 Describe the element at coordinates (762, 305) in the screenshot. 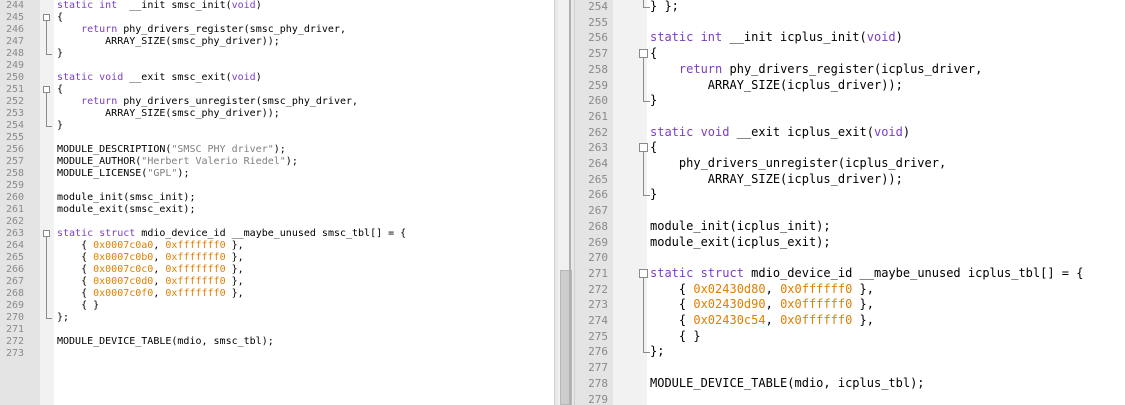

I see `code-text: { 0x02430d90, 0x0ffffff0 },` at that location.